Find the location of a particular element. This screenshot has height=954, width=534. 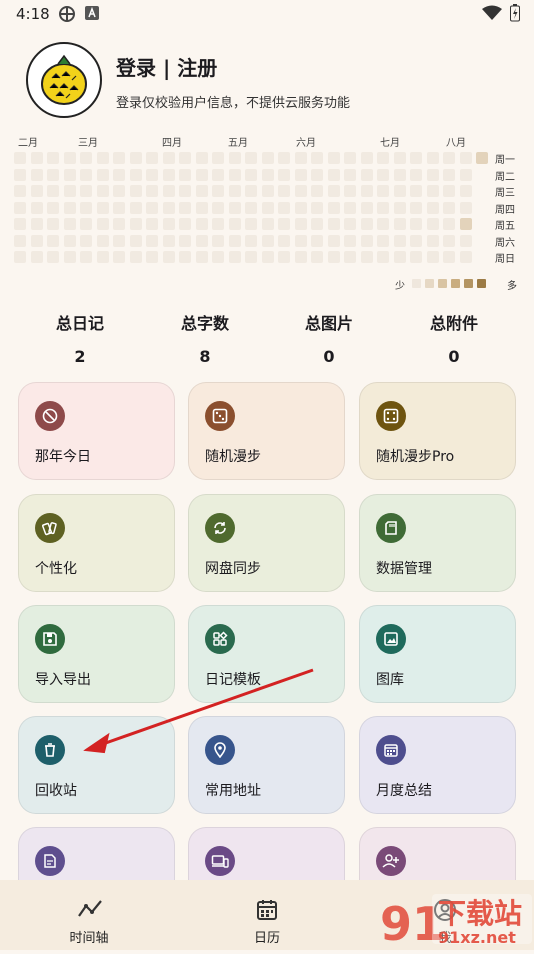

card-frequent-addresses: 常用地址 is located at coordinates (266, 765).